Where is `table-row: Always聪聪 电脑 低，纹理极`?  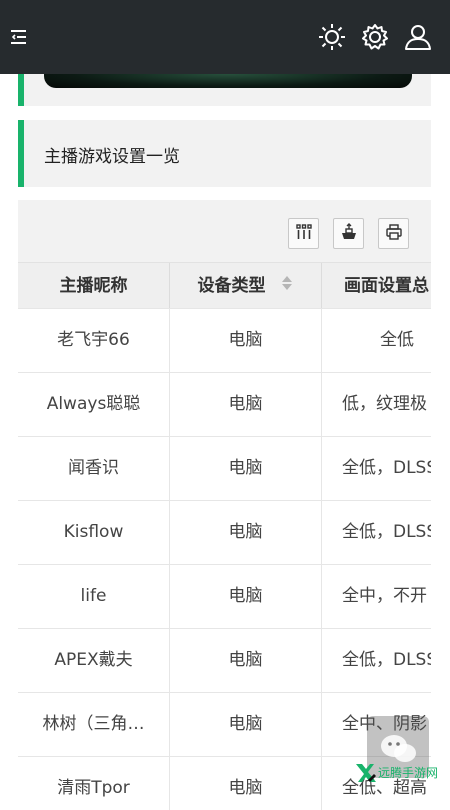
table-row: Always聪聪 电脑 低，纹理极 is located at coordinates (224, 404).